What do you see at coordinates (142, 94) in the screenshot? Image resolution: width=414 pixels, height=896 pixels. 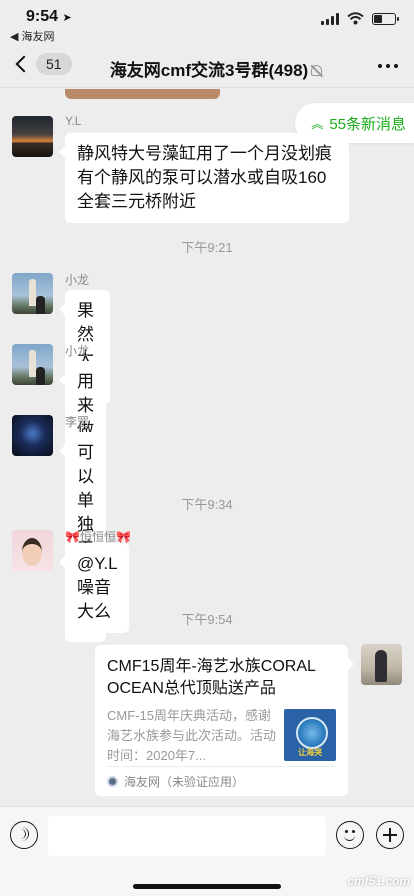 I see `previous-image-message` at bounding box center [142, 94].